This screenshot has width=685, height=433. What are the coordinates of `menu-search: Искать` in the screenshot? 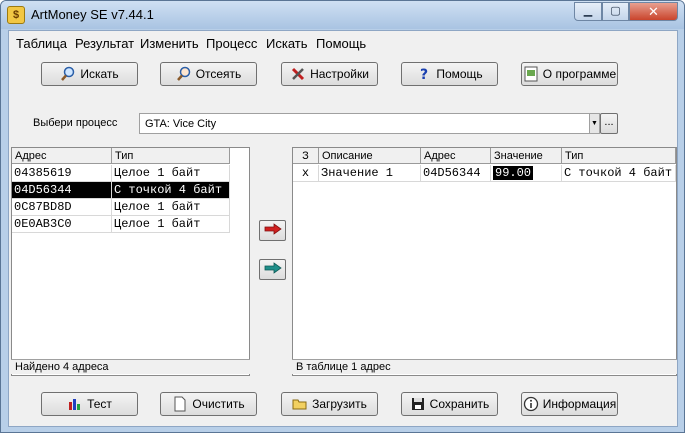 It's located at (287, 43).